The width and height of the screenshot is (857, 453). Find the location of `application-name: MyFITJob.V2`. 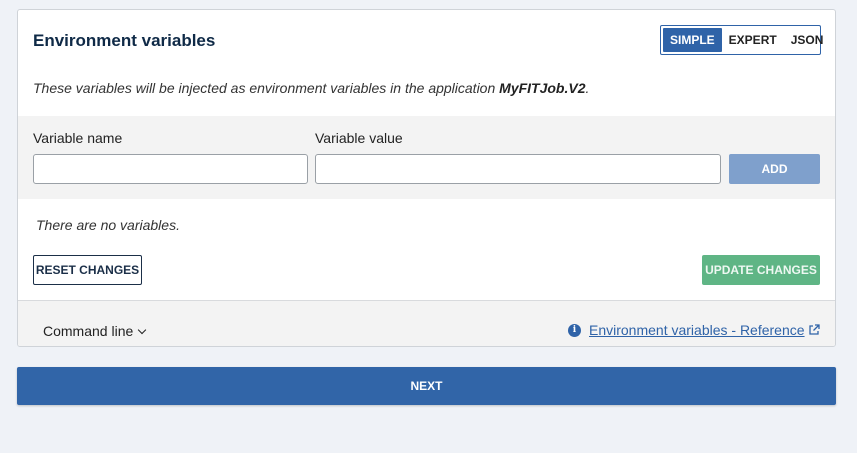

application-name: MyFITJob.V2 is located at coordinates (542, 88).